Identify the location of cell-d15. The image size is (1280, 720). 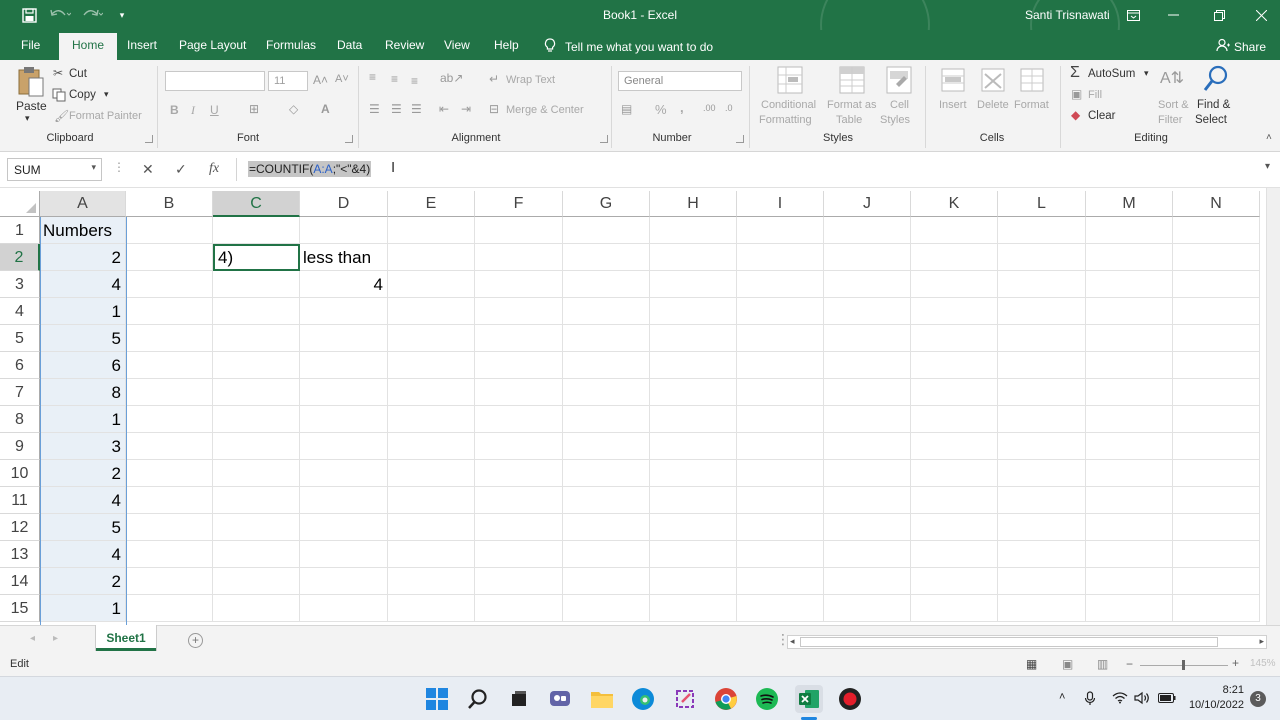
(344, 608).